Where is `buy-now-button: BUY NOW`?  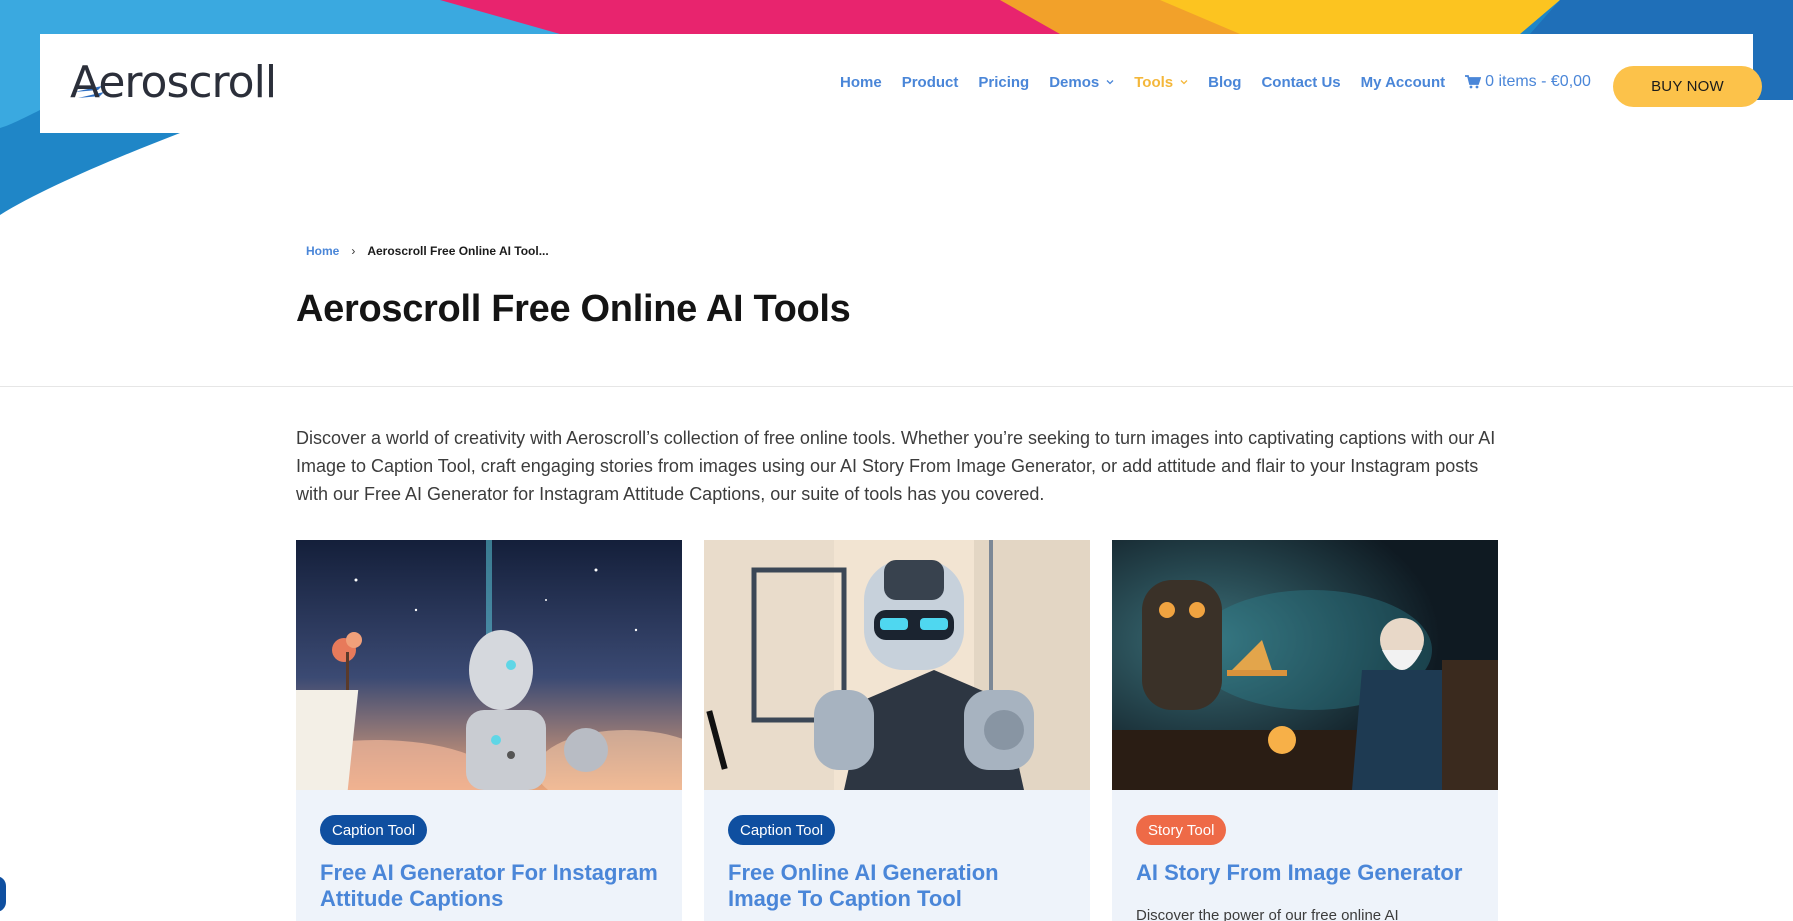 buy-now-button: BUY NOW is located at coordinates (1687, 86).